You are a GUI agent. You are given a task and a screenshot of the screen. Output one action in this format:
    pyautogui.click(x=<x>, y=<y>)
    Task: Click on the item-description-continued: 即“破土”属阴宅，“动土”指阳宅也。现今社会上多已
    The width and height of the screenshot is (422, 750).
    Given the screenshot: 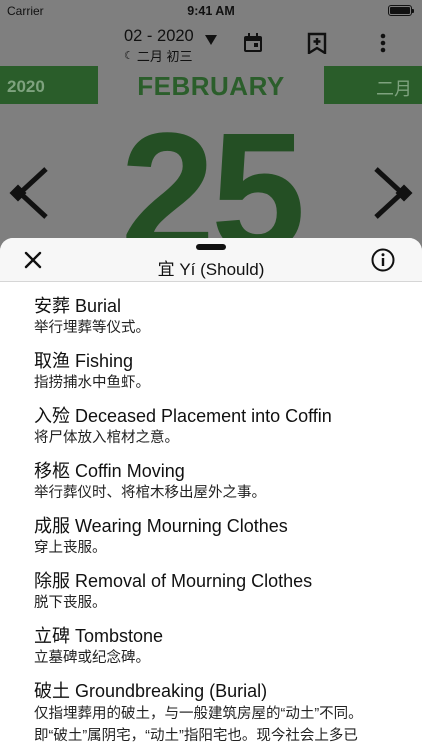 What is the action you would take?
    pyautogui.click(x=196, y=736)
    